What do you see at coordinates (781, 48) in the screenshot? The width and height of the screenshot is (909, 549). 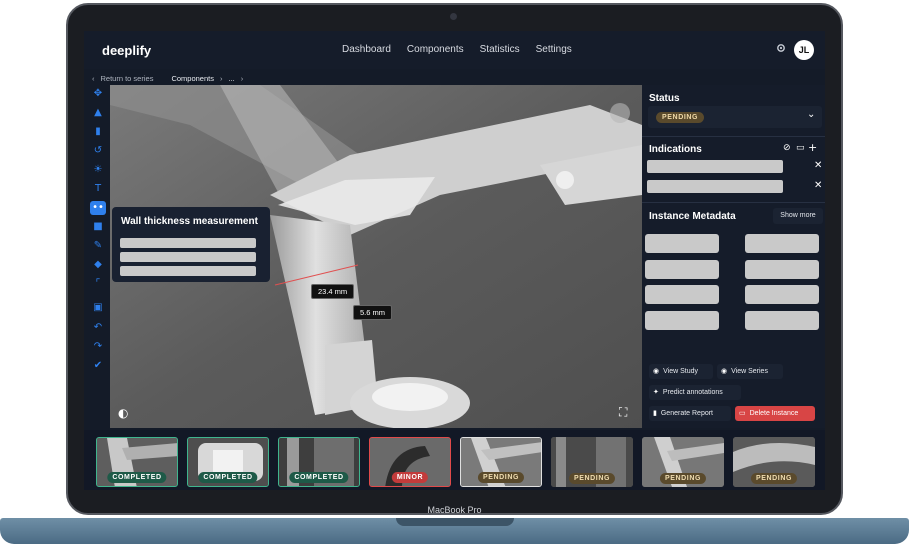 I see `gear-icon` at bounding box center [781, 48].